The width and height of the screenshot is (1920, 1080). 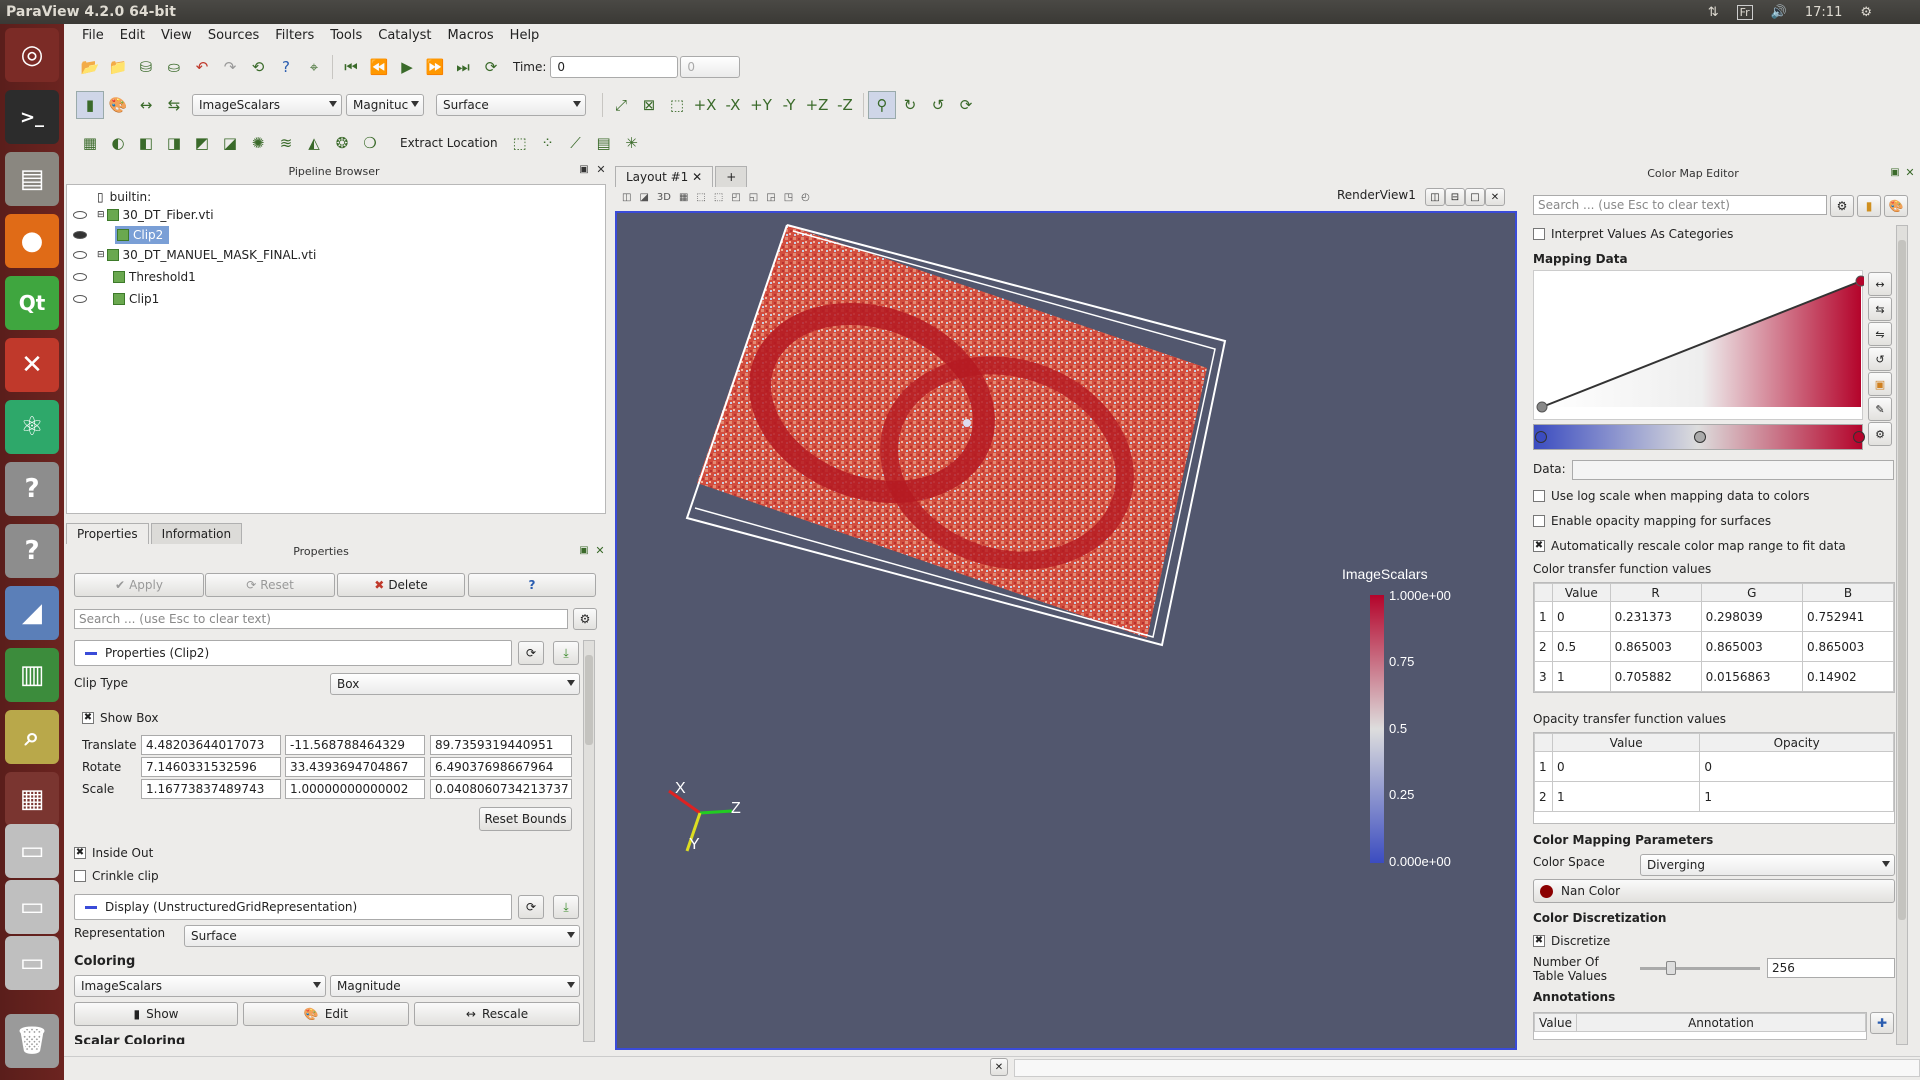 I want to click on cell-r: 0.865003, so click(x=1655, y=646).